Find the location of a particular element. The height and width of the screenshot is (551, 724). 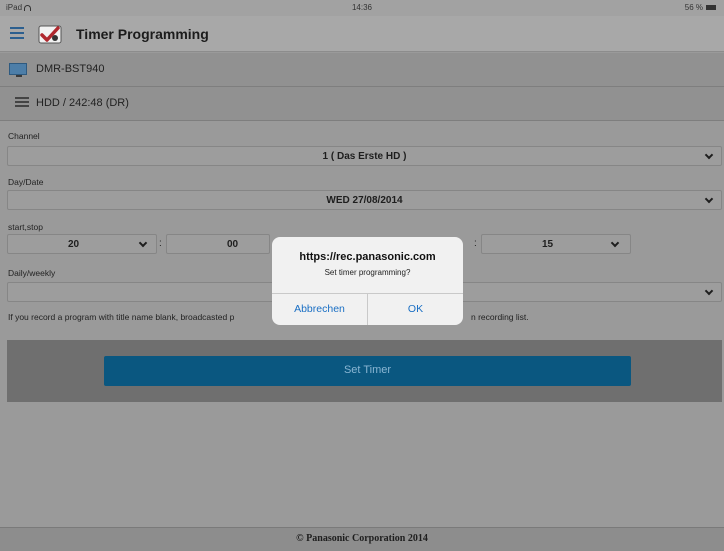

storage-info: HDD / 242:48 (DR) is located at coordinates (82, 103).